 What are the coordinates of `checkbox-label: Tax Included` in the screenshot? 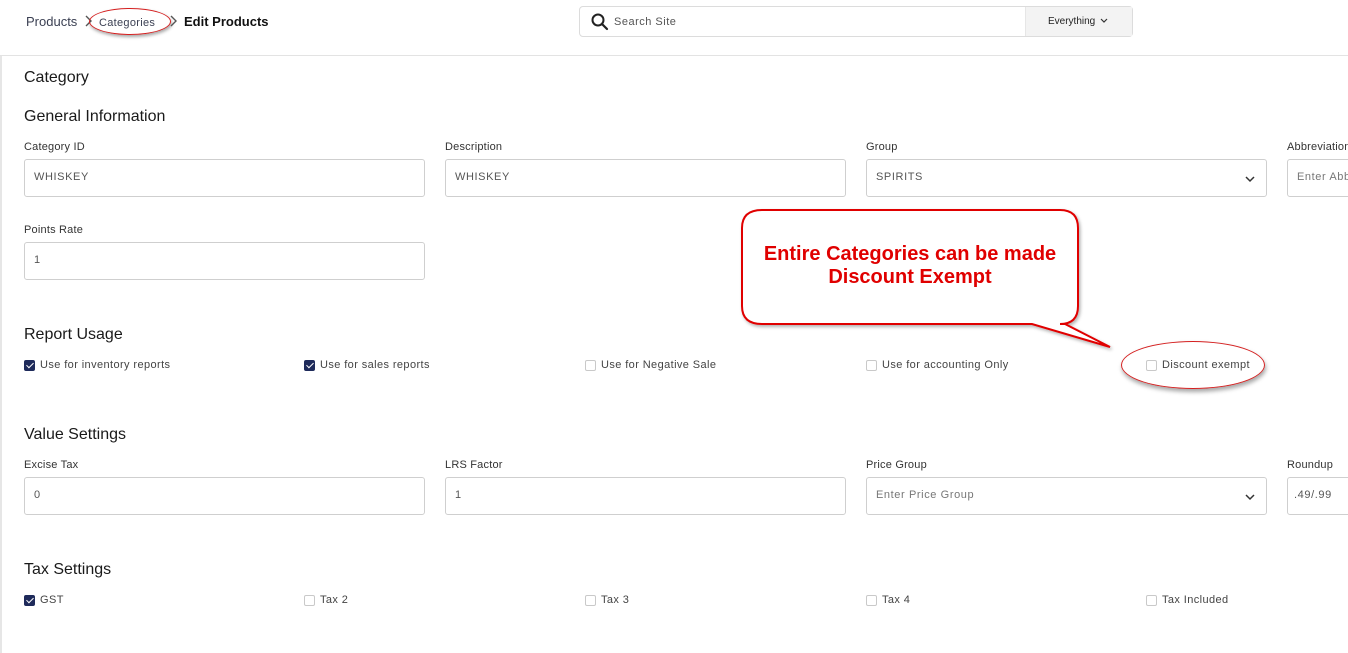 It's located at (1195, 600).